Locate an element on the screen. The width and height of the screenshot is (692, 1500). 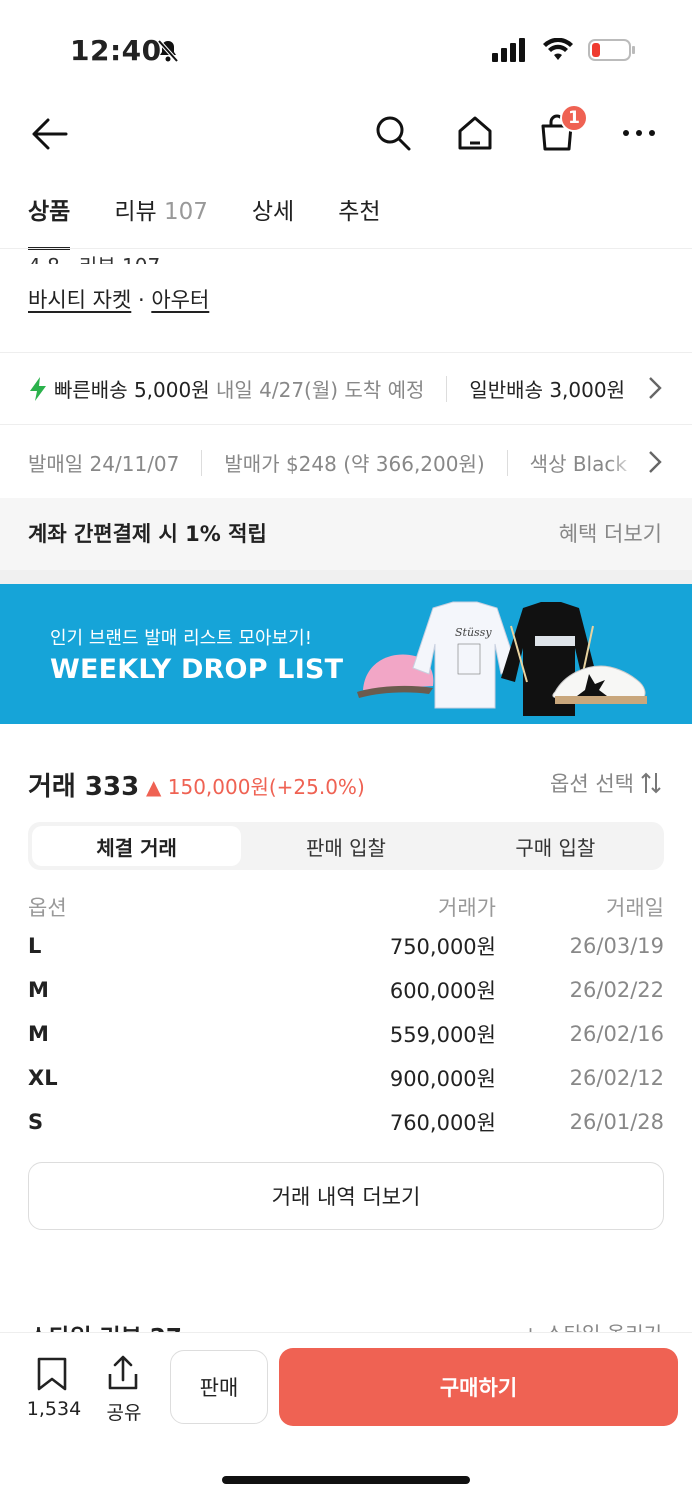
bell-muted-icon is located at coordinates (168, 53).